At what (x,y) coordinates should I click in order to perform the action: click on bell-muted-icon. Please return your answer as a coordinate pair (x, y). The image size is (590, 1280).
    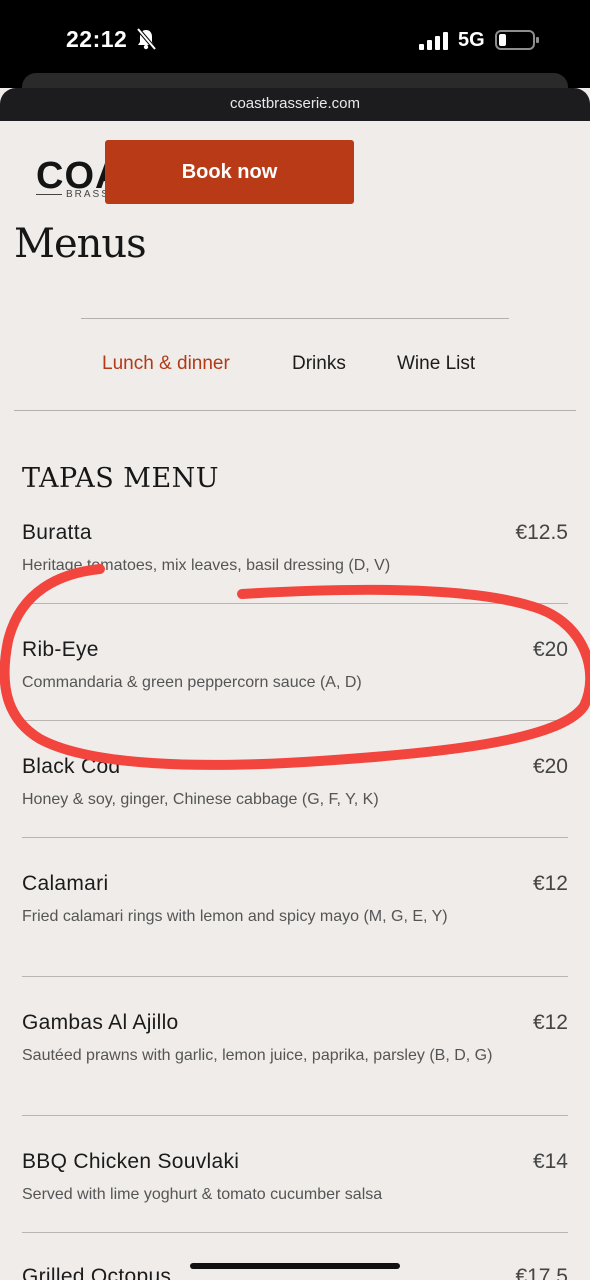
    Looking at the image, I should click on (146, 39).